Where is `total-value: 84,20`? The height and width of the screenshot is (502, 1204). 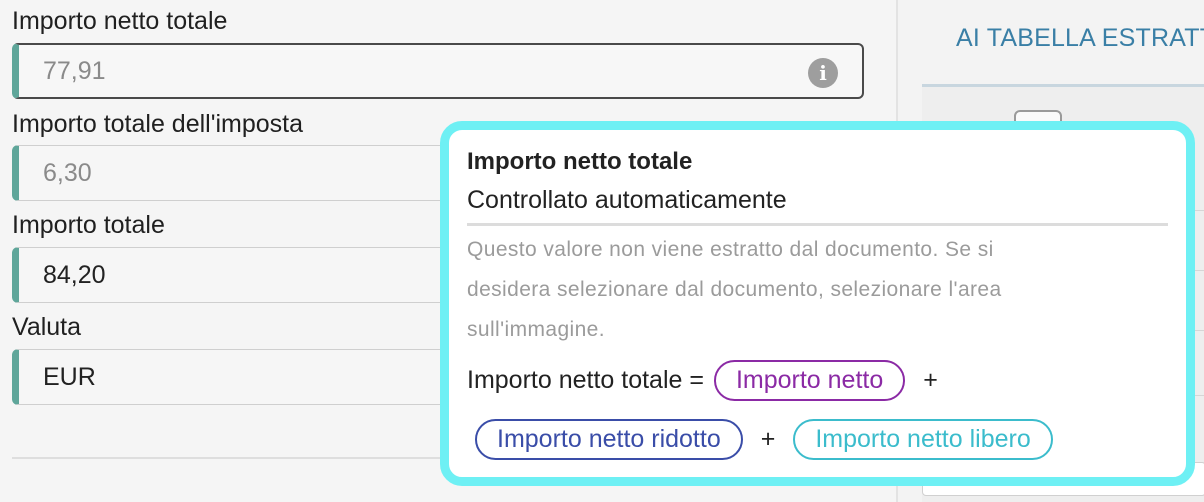 total-value: 84,20 is located at coordinates (74, 274).